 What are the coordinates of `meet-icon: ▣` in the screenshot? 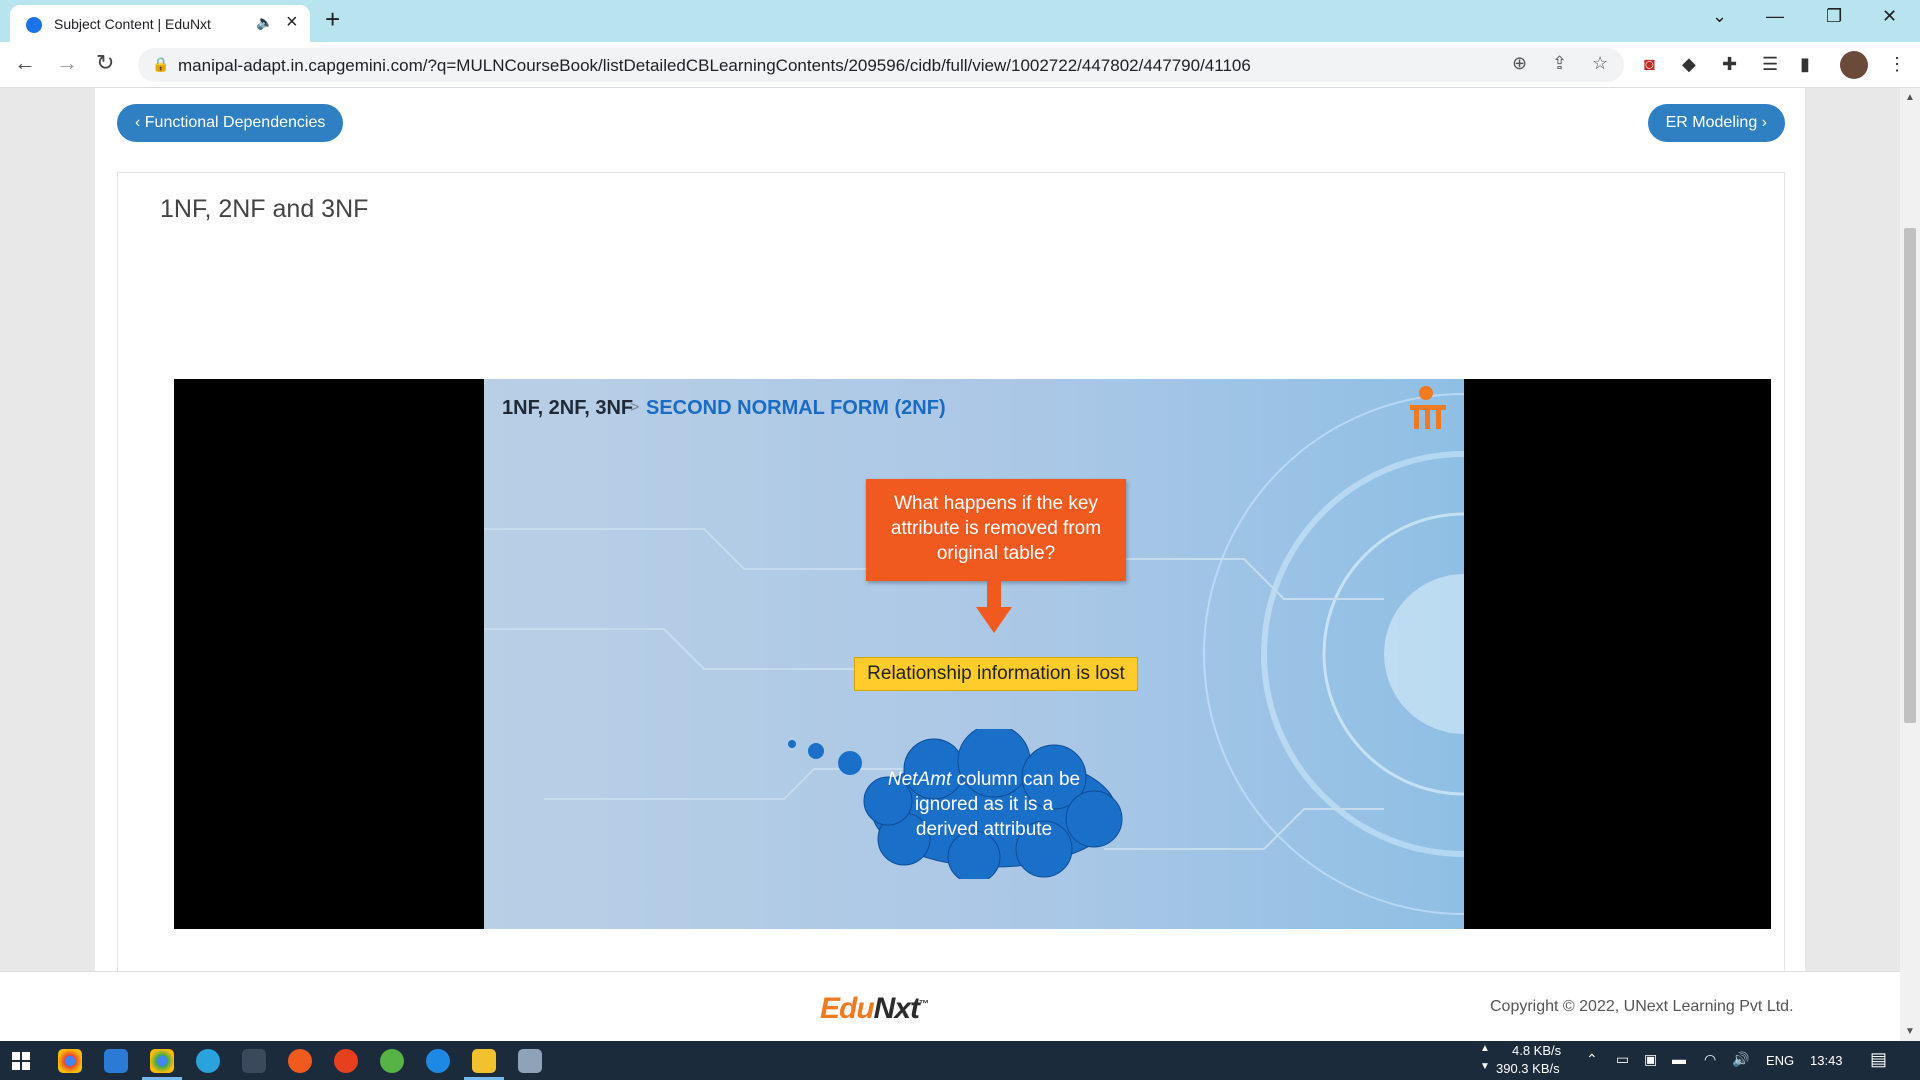 It's located at (1650, 1059).